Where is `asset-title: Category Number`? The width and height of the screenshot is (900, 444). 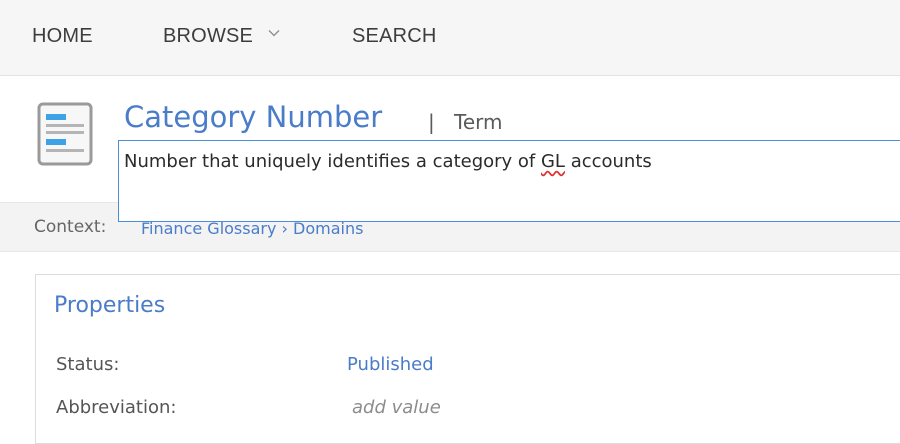
asset-title: Category Number is located at coordinates (253, 117).